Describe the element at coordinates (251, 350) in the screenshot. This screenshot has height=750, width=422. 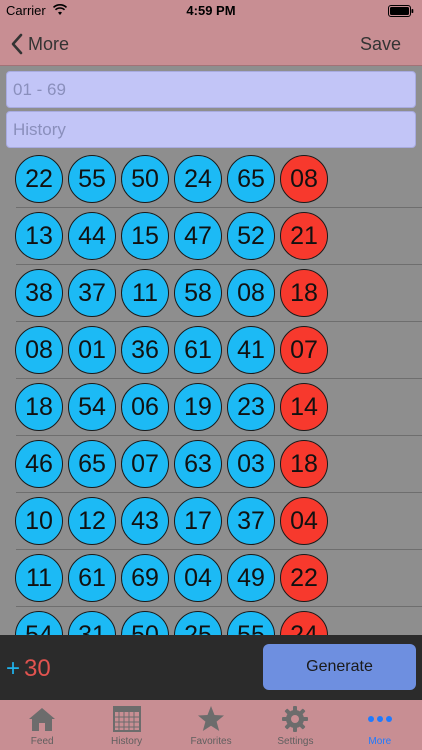
I see `white-ball: 41` at that location.